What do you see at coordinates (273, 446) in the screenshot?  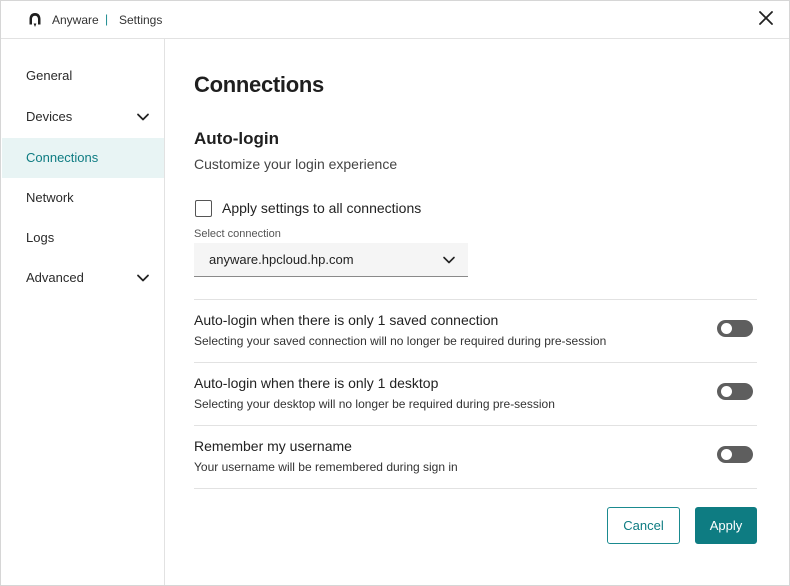 I see `setting-title: Remember my username` at bounding box center [273, 446].